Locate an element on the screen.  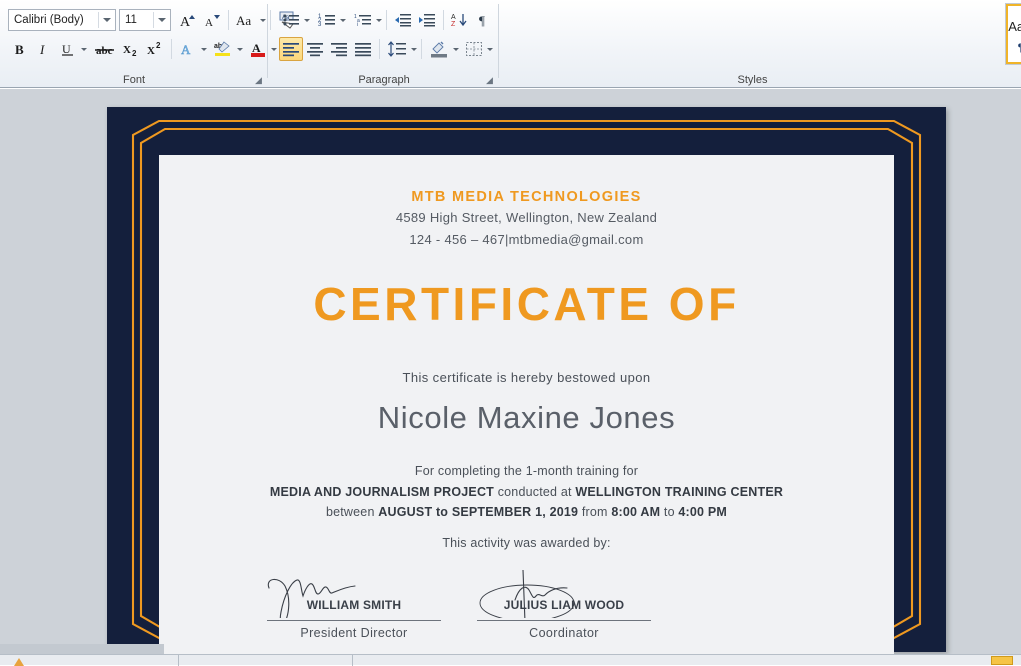
bold-icon: B is located at coordinates (20, 49).